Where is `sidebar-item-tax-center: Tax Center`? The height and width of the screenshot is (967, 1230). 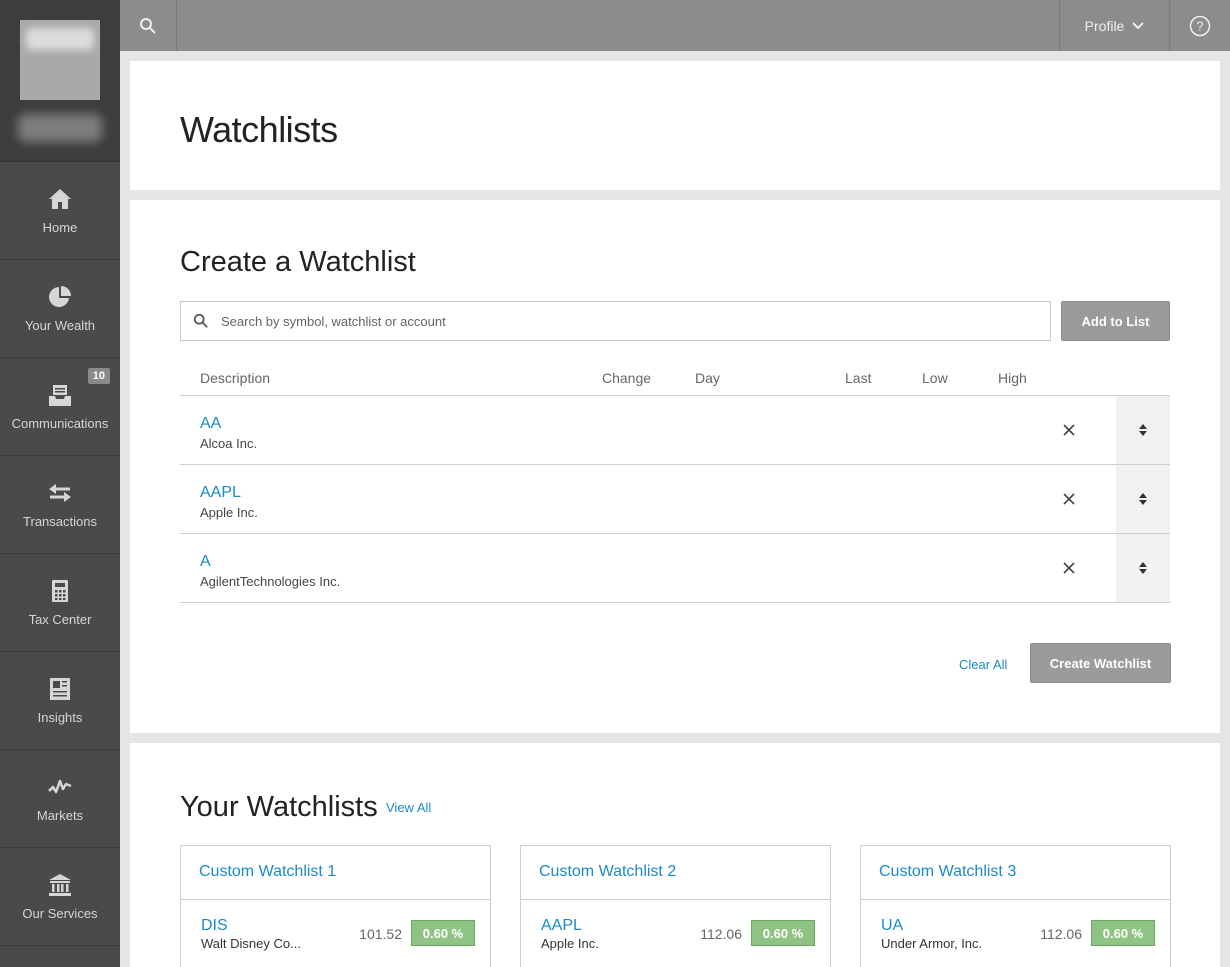
sidebar-item-tax-center: Tax Center is located at coordinates (60, 603).